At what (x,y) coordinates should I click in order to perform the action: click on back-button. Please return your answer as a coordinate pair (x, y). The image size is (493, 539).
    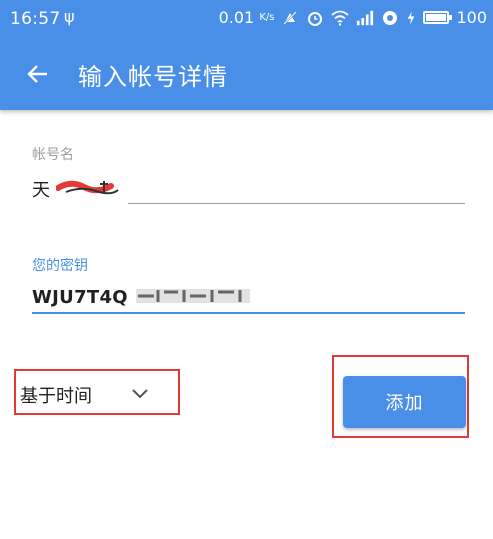
    Looking at the image, I should click on (38, 74).